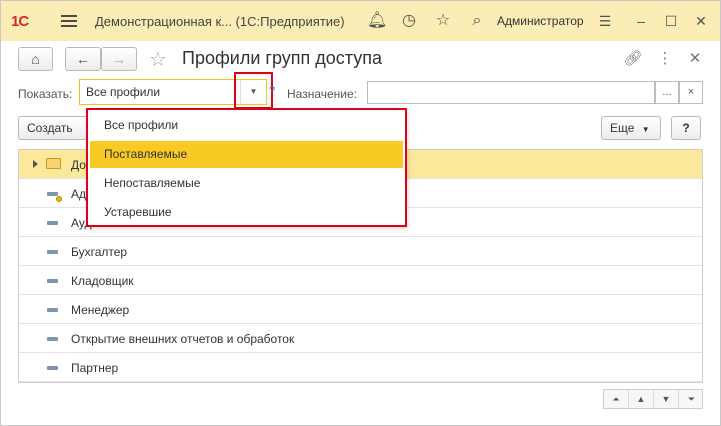 Image resolution: width=721 pixels, height=426 pixels. What do you see at coordinates (645, 129) in the screenshot?
I see `chevron-down-icon: ▼` at bounding box center [645, 129].